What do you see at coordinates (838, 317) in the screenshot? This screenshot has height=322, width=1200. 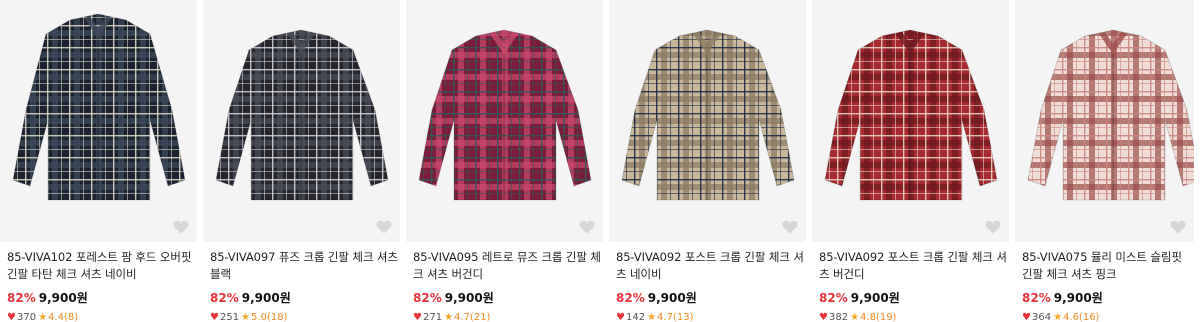 I see `likes-count: 382` at bounding box center [838, 317].